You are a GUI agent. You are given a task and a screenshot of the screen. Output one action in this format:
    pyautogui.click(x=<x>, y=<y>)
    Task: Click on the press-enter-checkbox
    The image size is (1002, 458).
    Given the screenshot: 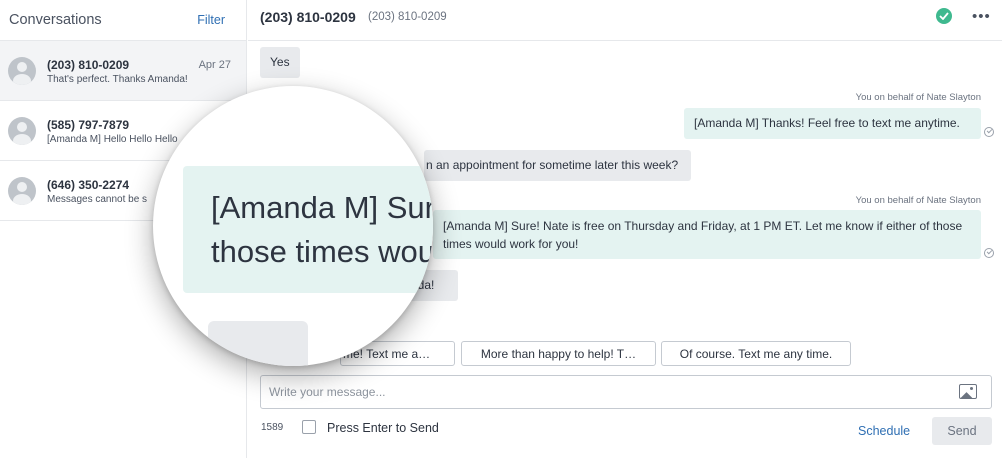 What is the action you would take?
    pyautogui.click(x=309, y=427)
    